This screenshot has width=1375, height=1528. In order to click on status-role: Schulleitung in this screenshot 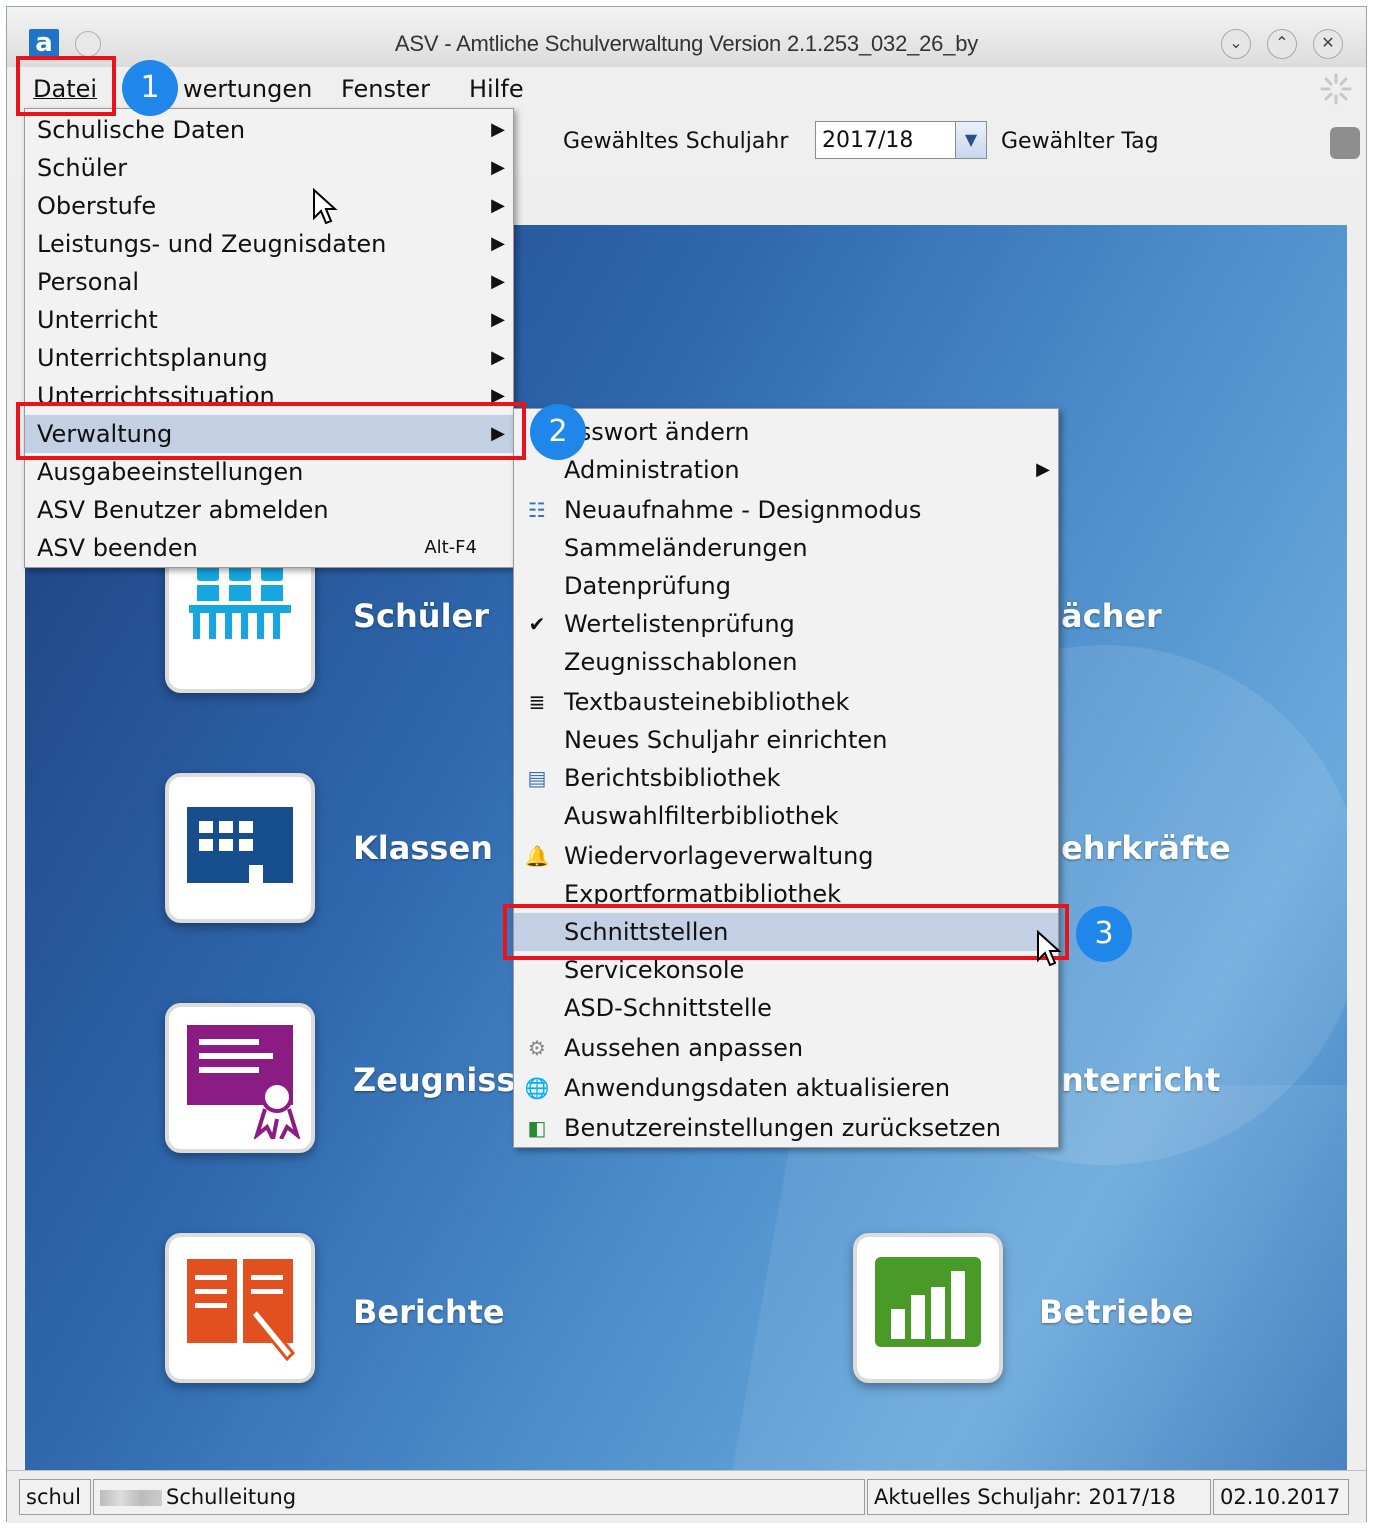, I will do `click(479, 1497)`.